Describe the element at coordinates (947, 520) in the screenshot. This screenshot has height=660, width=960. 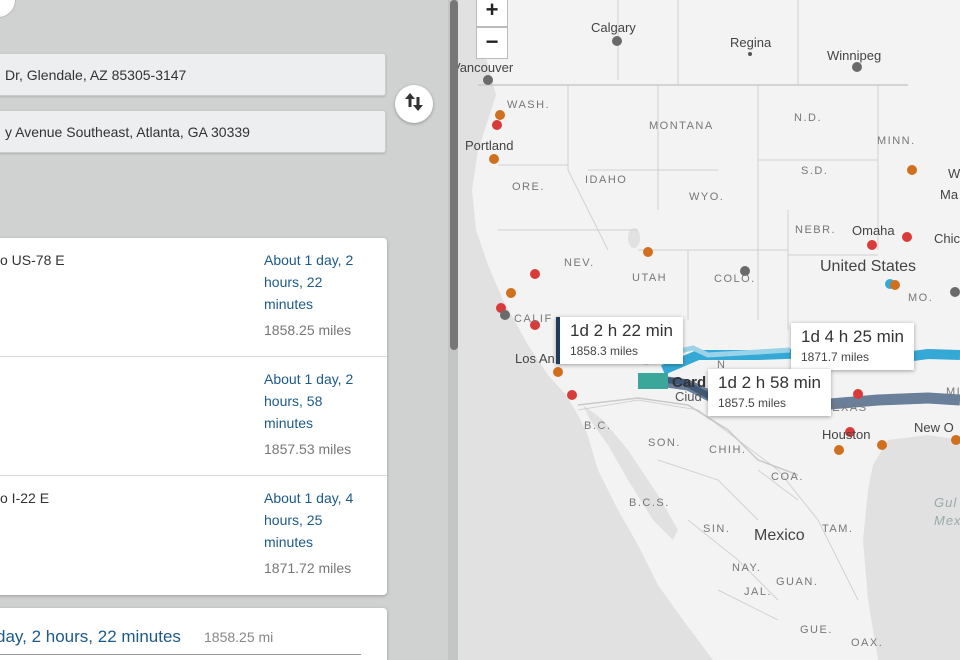
I see `water-label: Mex` at that location.